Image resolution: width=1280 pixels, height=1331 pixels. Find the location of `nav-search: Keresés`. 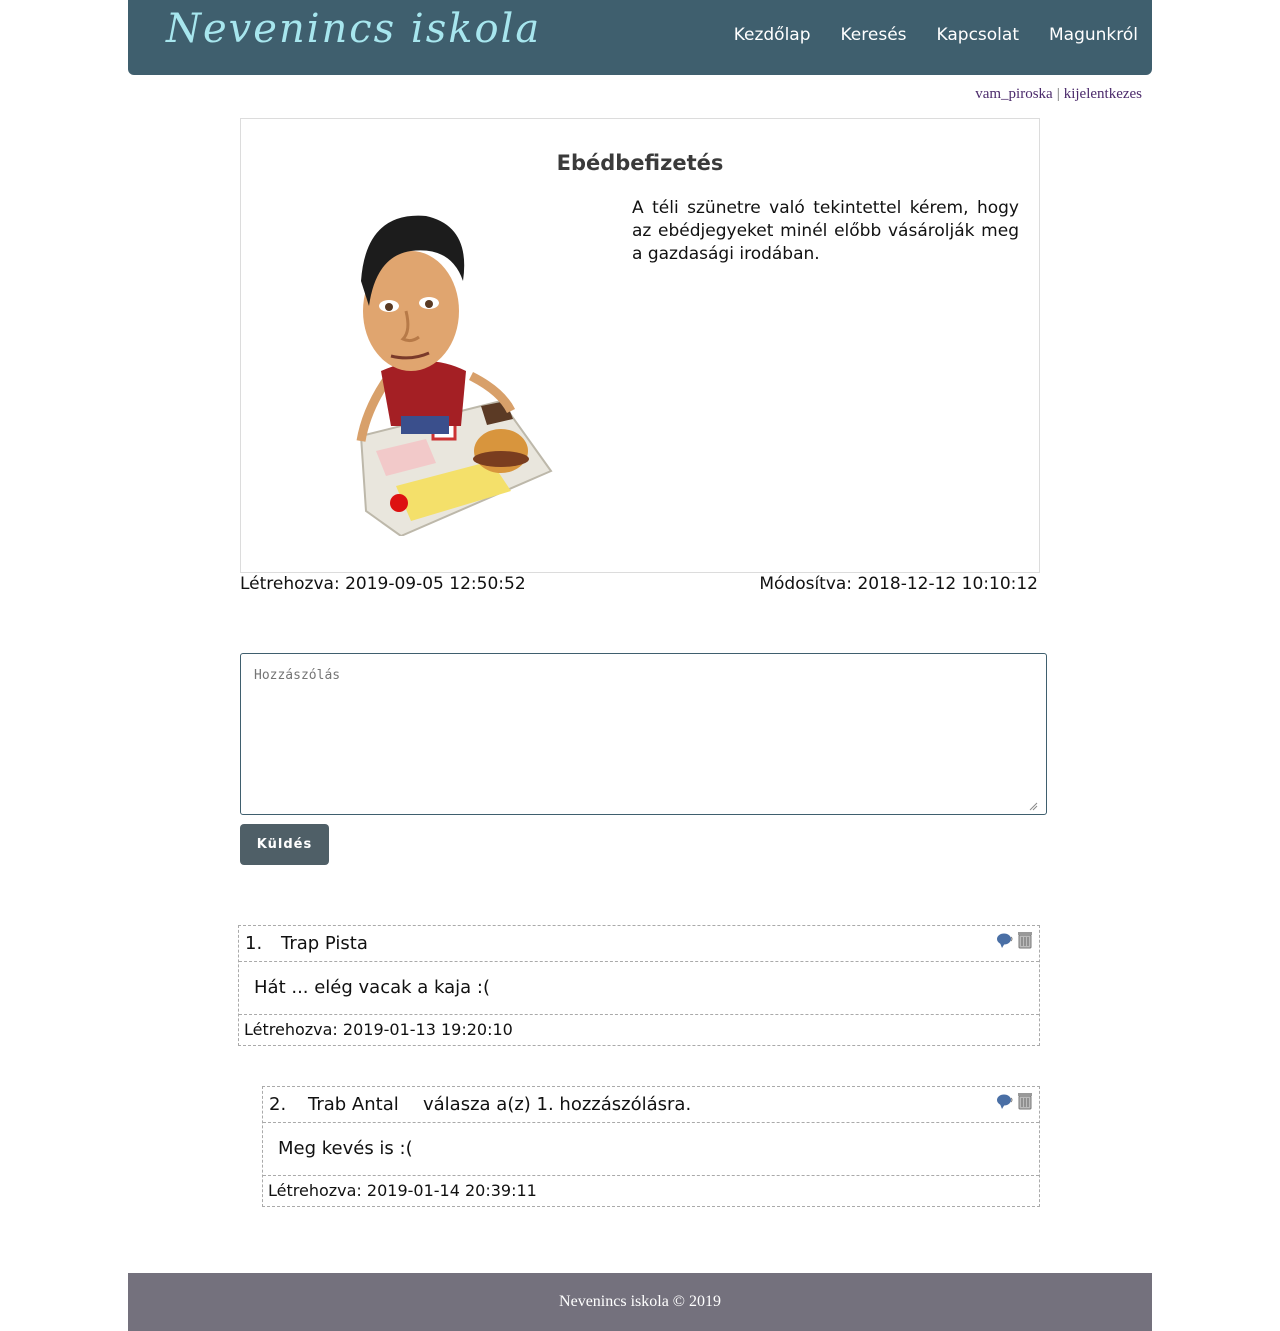

nav-search: Keresés is located at coordinates (874, 35).